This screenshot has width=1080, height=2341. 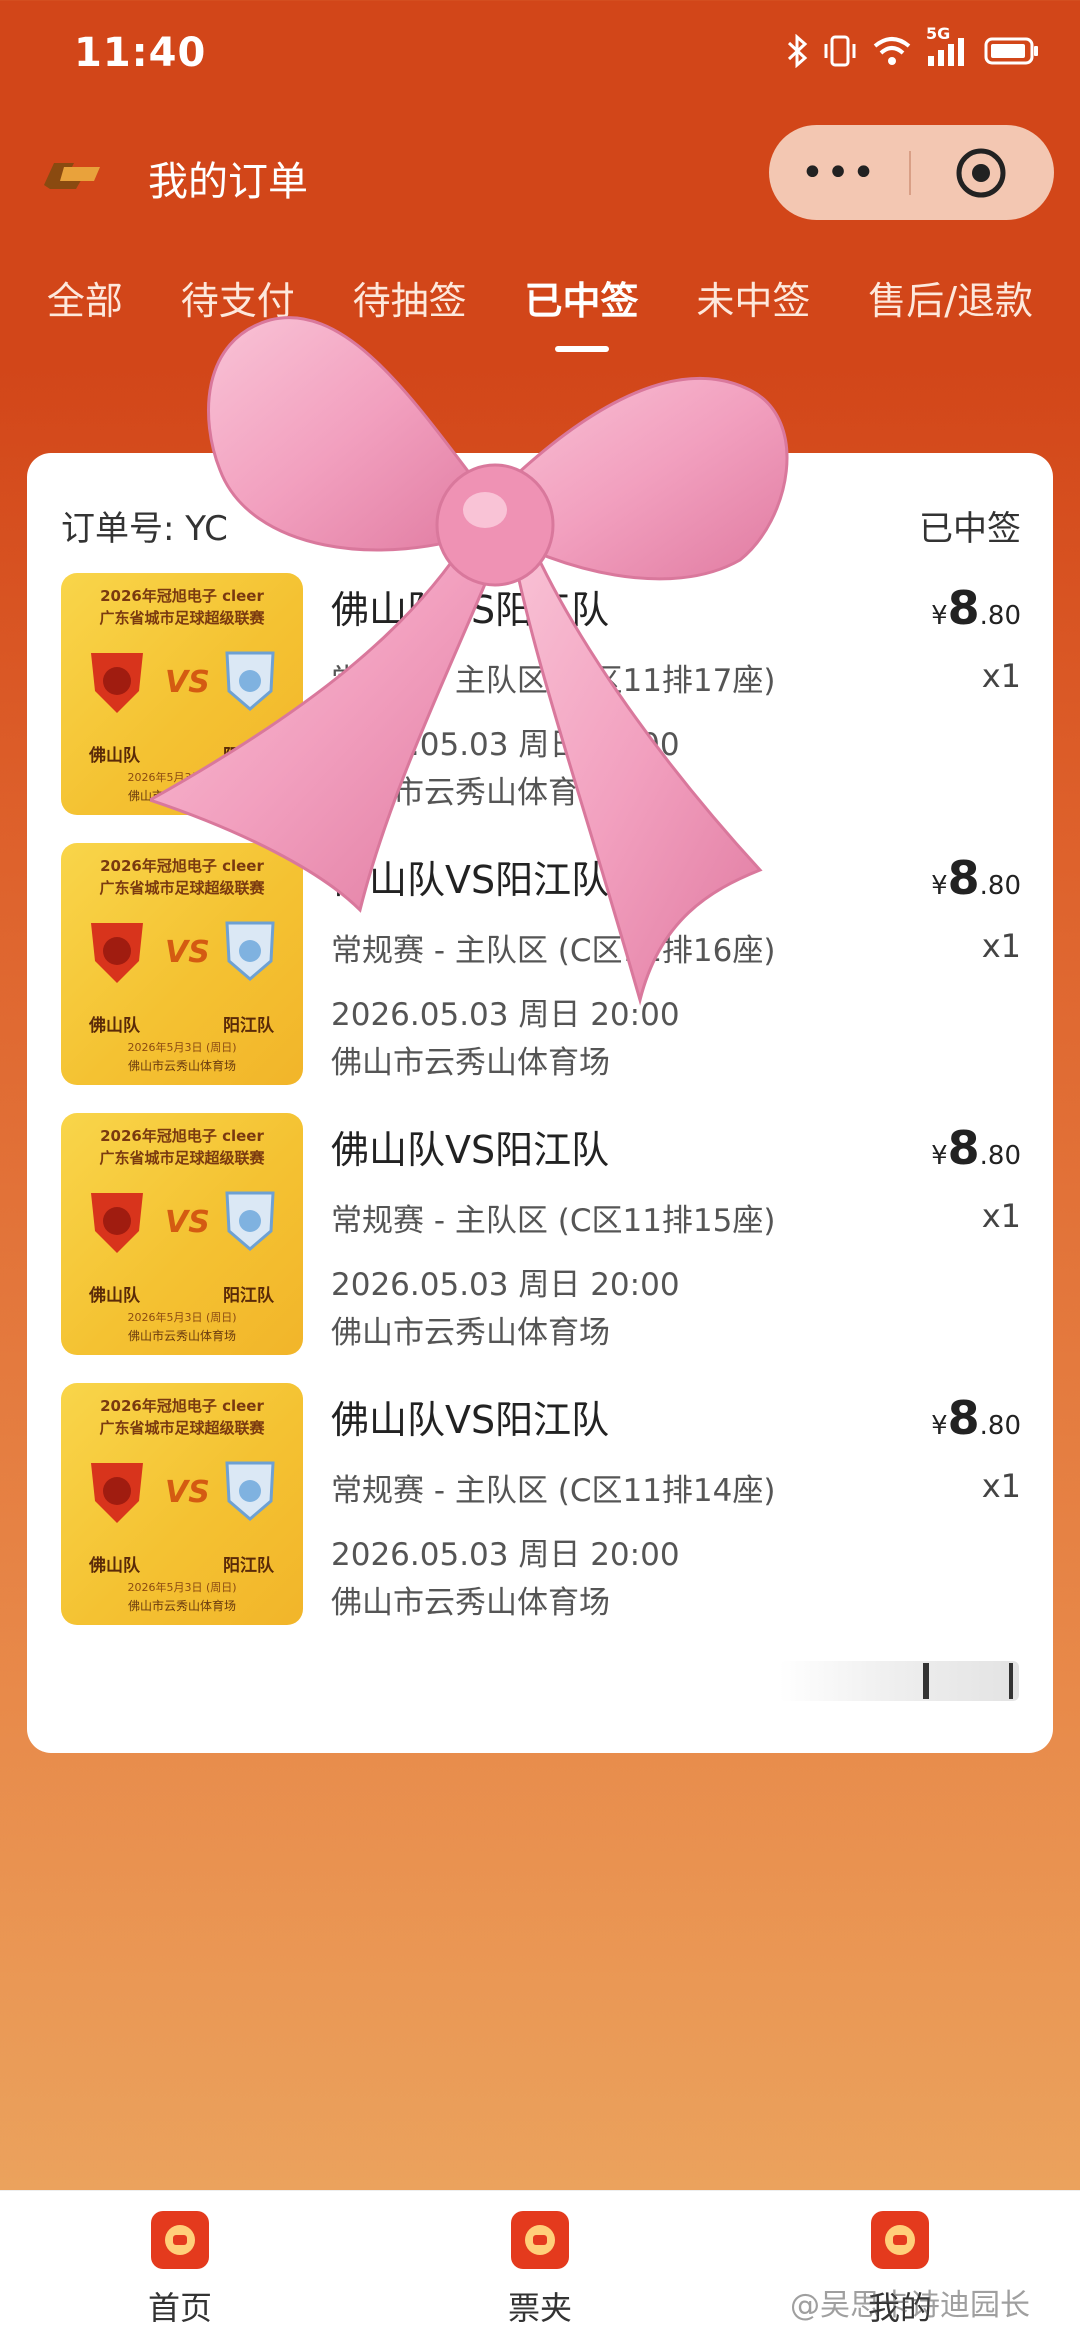 What do you see at coordinates (553, 1221) in the screenshot?
I see `seat-info: 常规赛 - 主队区 (C区11排15座)` at bounding box center [553, 1221].